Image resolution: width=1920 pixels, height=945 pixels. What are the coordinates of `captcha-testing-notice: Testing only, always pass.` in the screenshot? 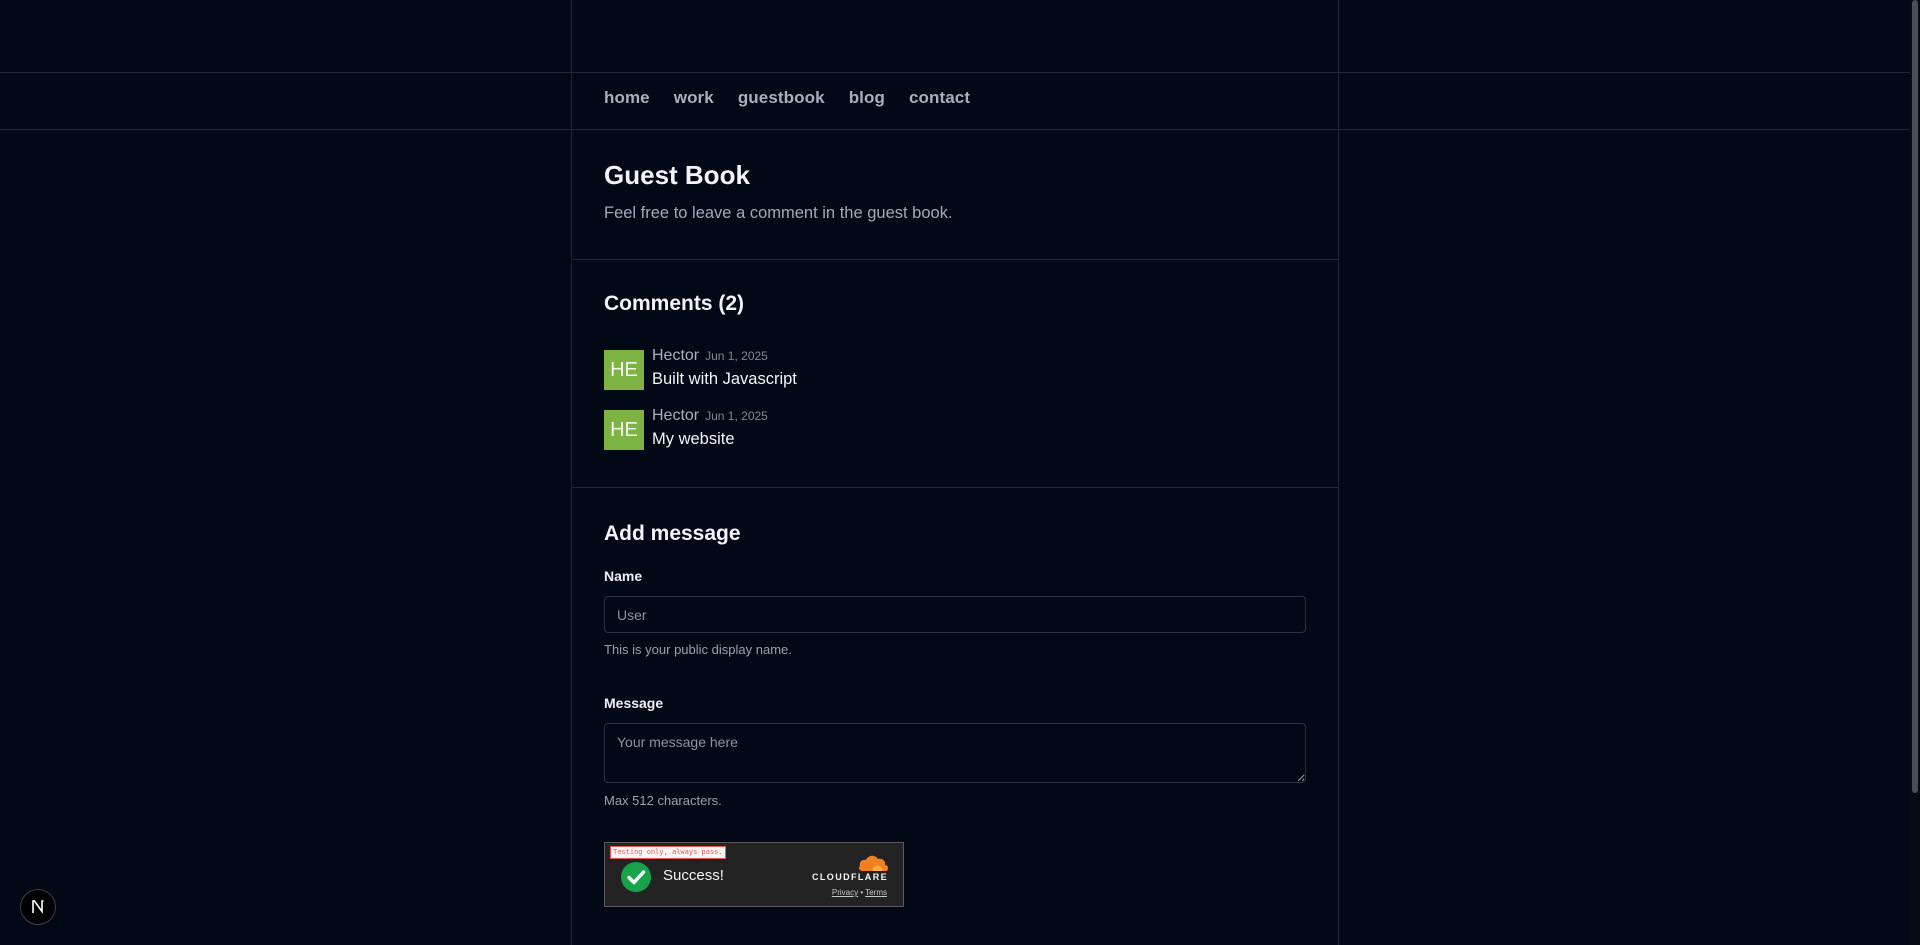 It's located at (668, 852).